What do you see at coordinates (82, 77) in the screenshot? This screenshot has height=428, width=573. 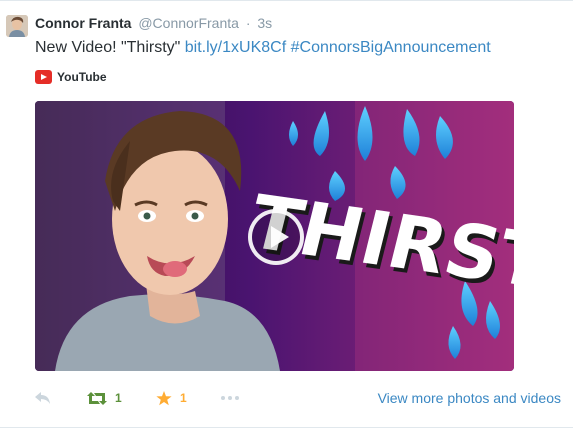 I see `source-label: YouTube` at bounding box center [82, 77].